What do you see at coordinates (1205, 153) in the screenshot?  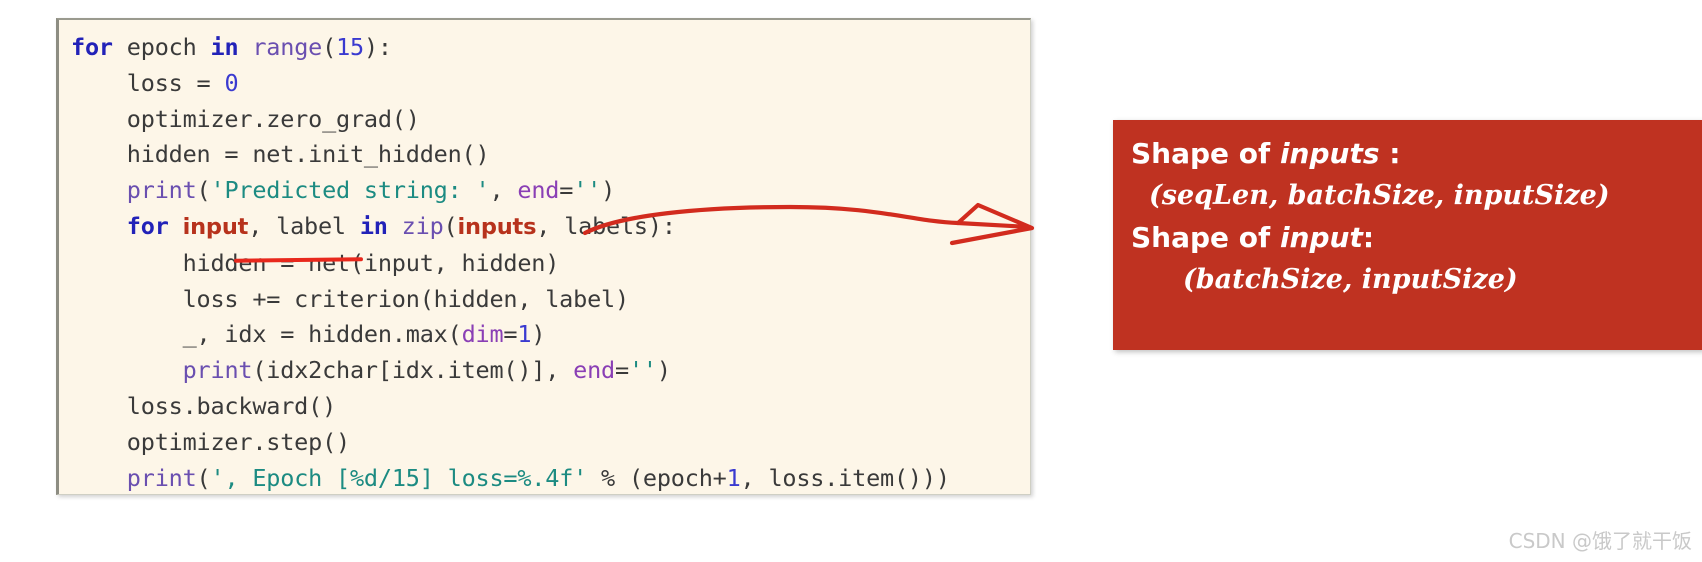 I see `callout-line1-prefix: Shape of` at bounding box center [1205, 153].